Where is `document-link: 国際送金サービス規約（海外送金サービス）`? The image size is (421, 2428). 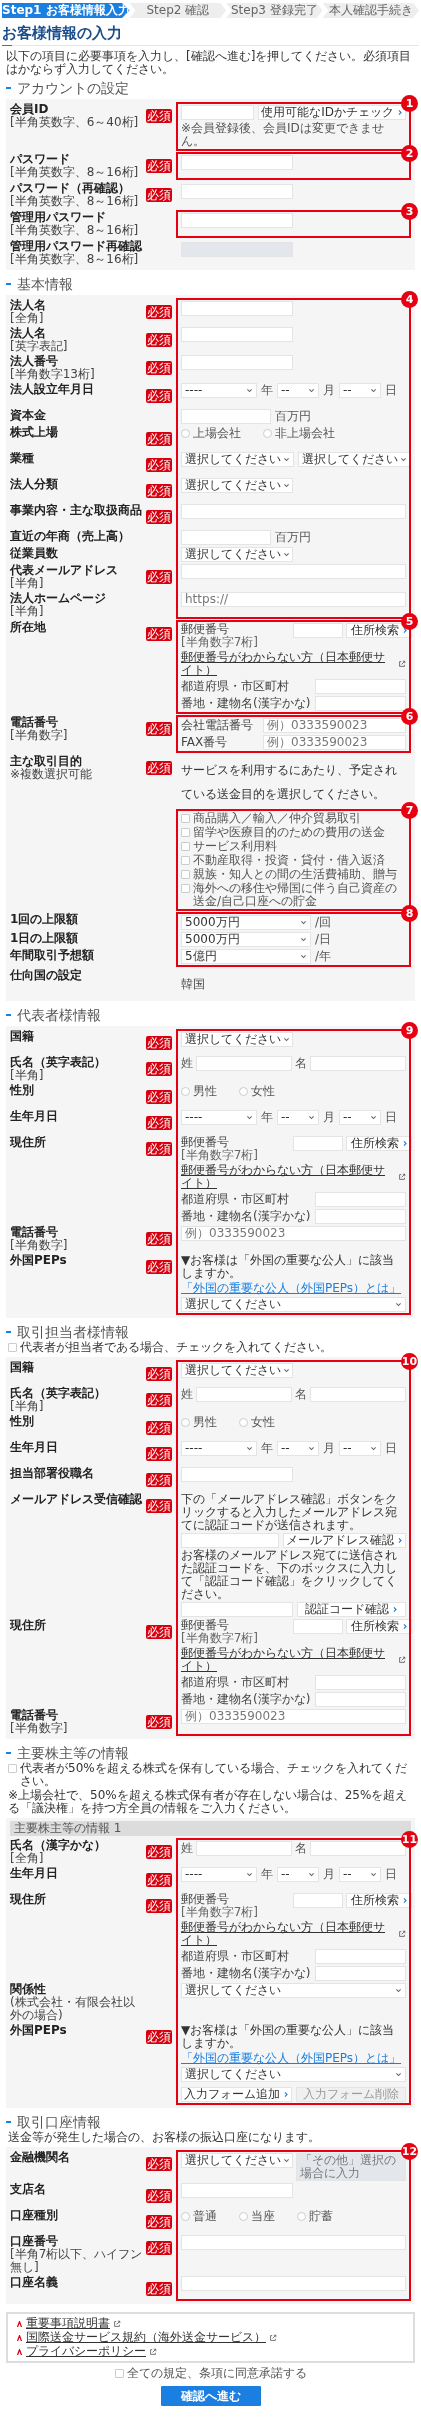
document-link: 国際送金サービス規約（海外送金サービス） is located at coordinates (146, 2337).